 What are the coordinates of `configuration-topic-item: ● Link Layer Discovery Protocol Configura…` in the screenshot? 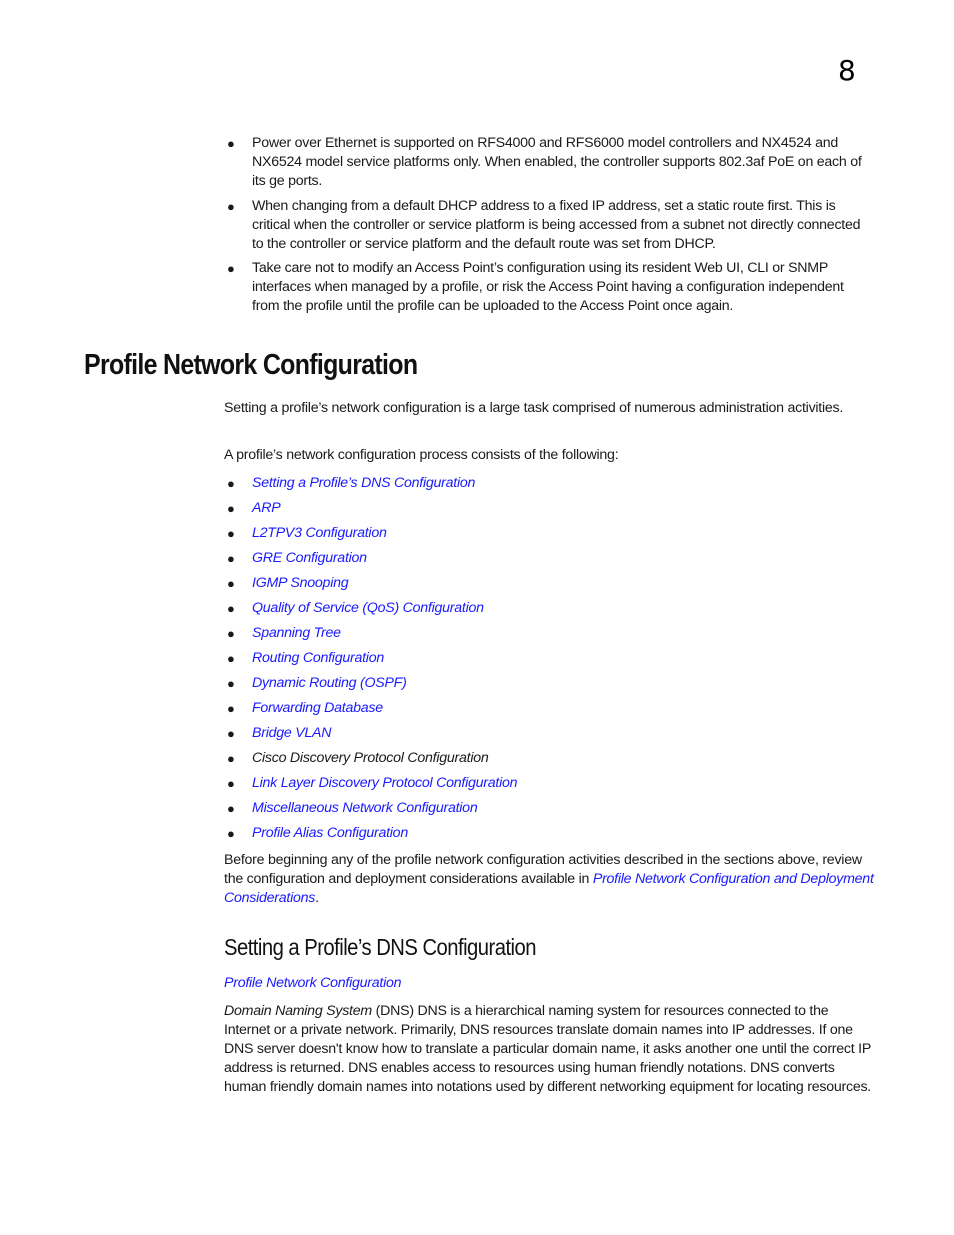 It's located at (549, 786).